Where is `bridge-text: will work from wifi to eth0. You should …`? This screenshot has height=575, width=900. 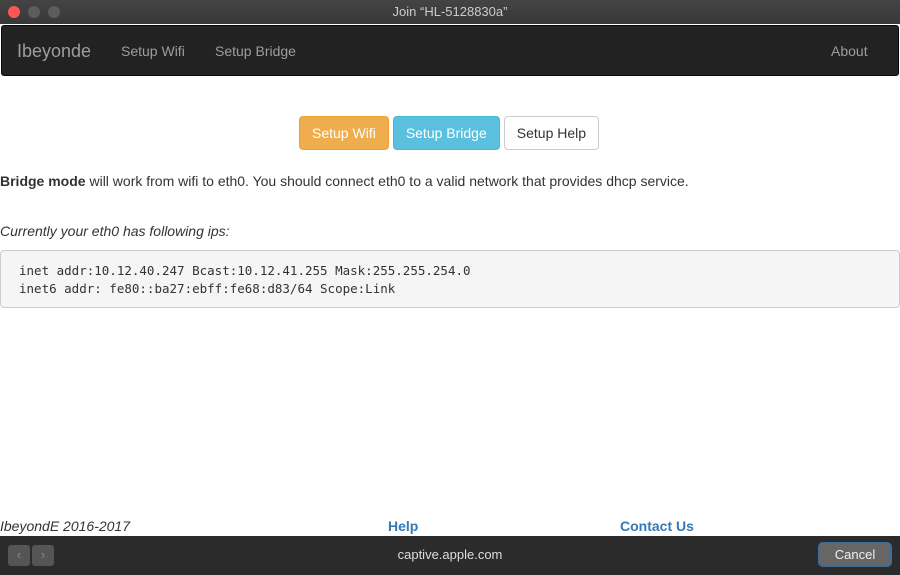 bridge-text: will work from wifi to eth0. You should … is located at coordinates (387, 181).